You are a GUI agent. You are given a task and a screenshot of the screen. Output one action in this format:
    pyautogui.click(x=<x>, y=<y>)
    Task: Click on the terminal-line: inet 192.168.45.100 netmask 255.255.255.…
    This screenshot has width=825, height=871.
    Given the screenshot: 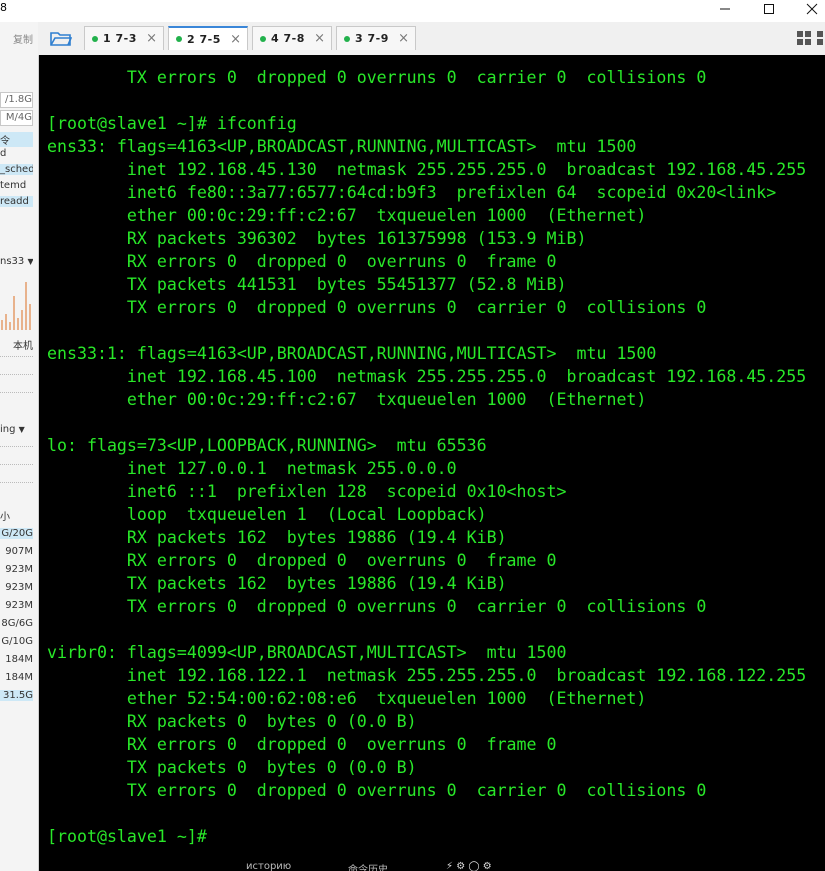 What is the action you would take?
    pyautogui.click(x=427, y=376)
    